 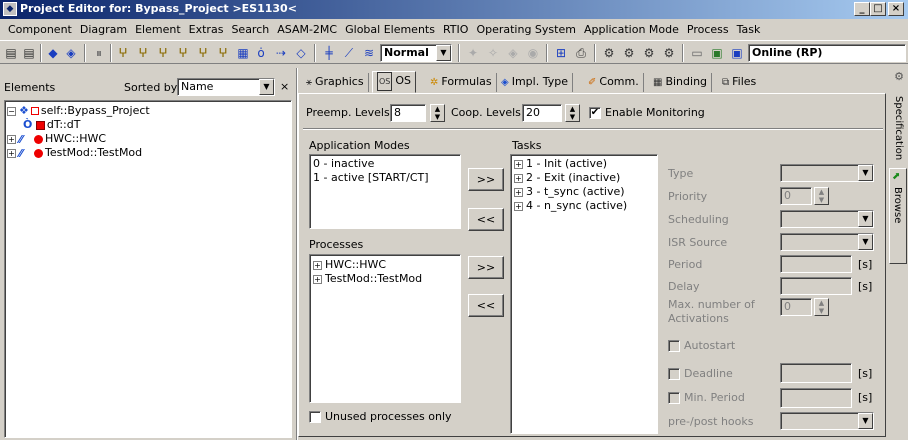 What do you see at coordinates (681, 82) in the screenshot?
I see `tab-binding: ▦ Binding` at bounding box center [681, 82].